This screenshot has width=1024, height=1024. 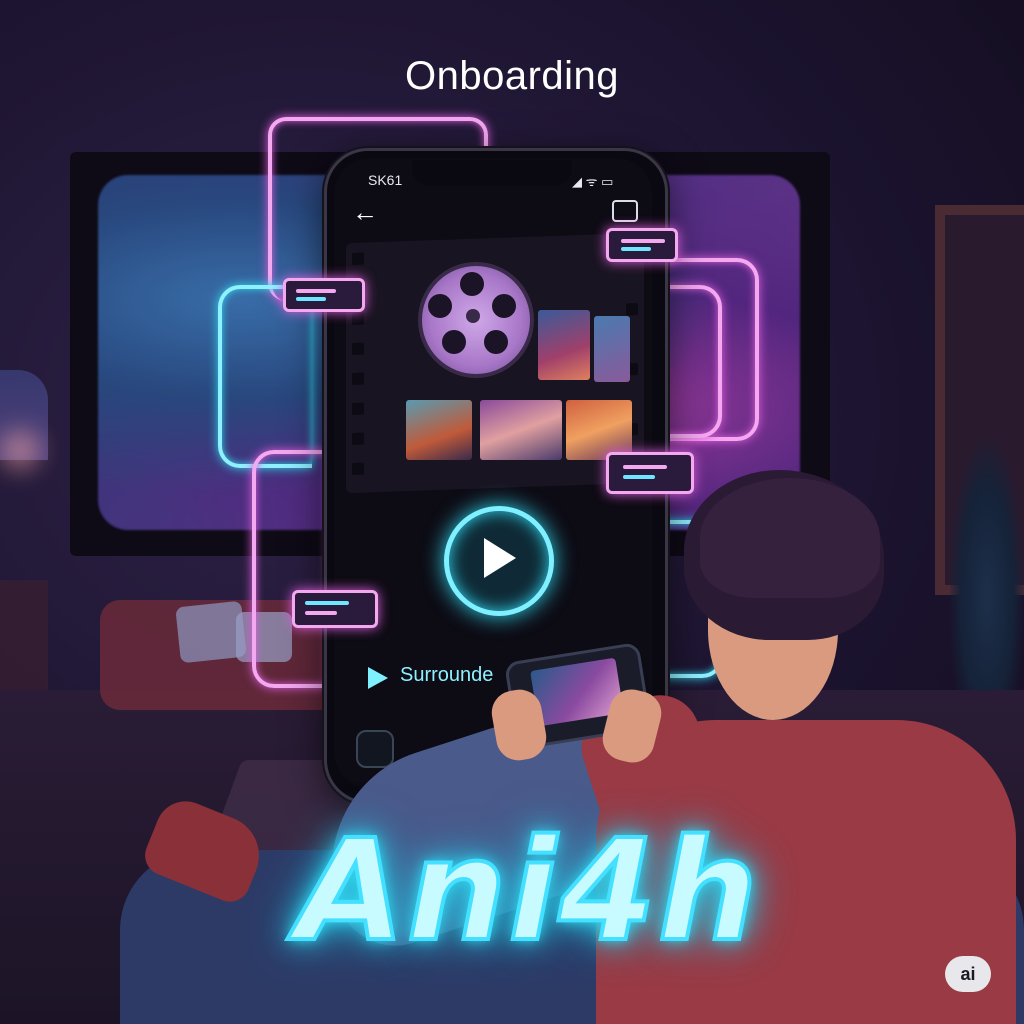 What do you see at coordinates (375, 749) in the screenshot?
I see `nav-item` at bounding box center [375, 749].